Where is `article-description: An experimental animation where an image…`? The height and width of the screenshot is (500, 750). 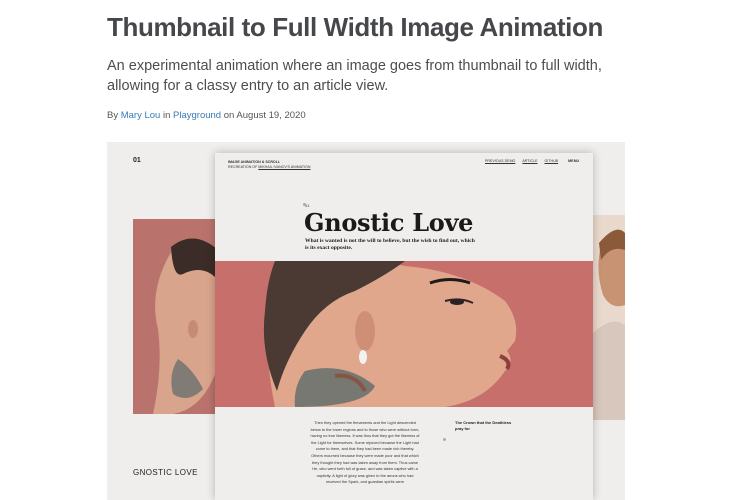
article-description: An experimental animation where an image… is located at coordinates (354, 76).